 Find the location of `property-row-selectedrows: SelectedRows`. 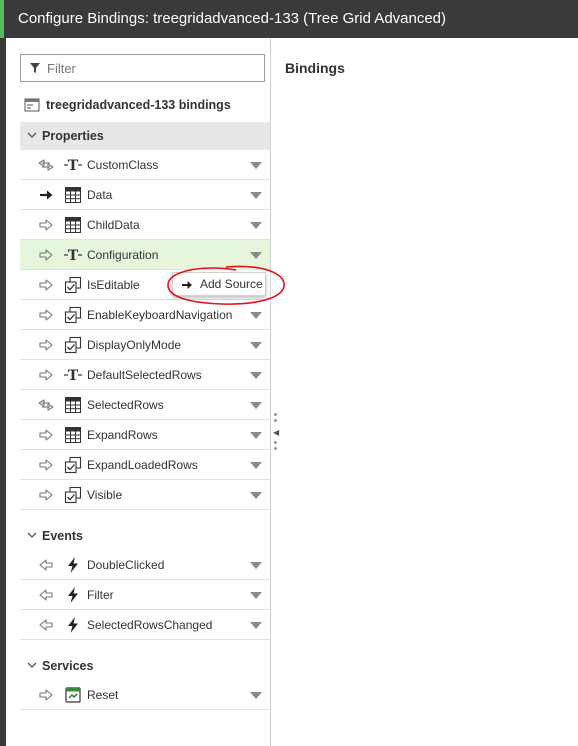

property-row-selectedrows: SelectedRows is located at coordinates (145, 405).